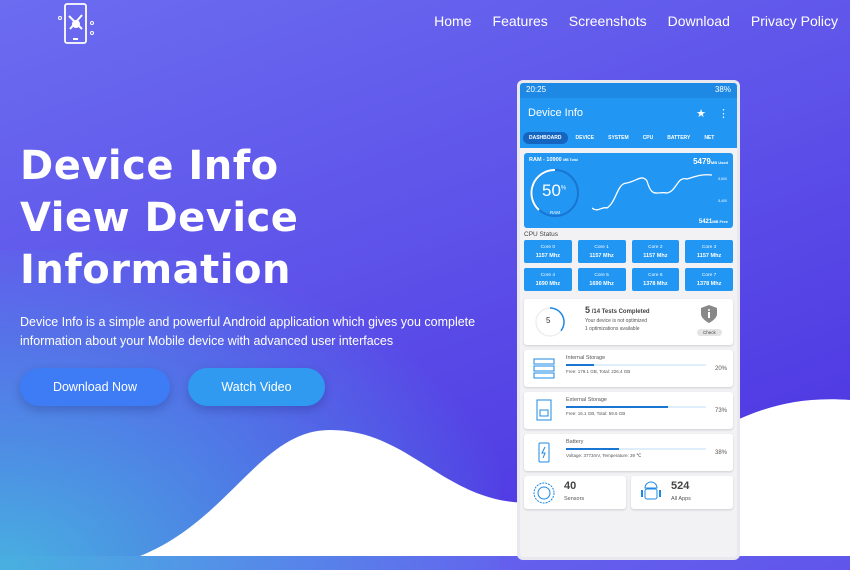 The width and height of the screenshot is (850, 570). Describe the element at coordinates (155, 270) in the screenshot. I see `title-line: Information` at that location.